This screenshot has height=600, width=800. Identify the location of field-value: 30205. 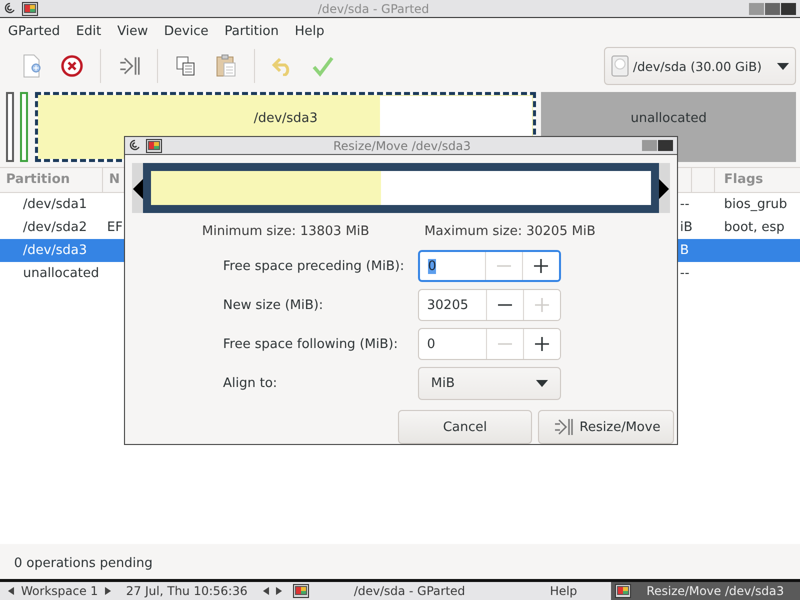
(447, 305).